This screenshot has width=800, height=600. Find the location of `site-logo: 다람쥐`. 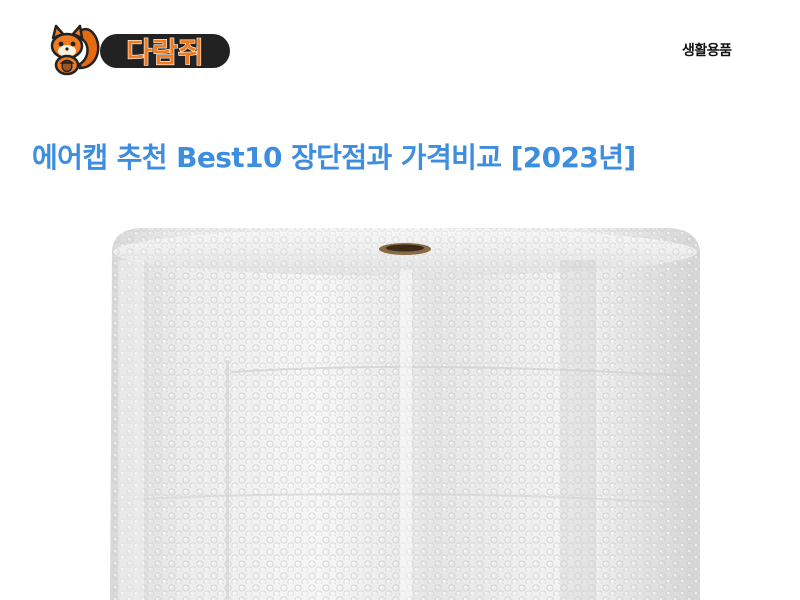

site-logo: 다람쥐 is located at coordinates (139, 50).